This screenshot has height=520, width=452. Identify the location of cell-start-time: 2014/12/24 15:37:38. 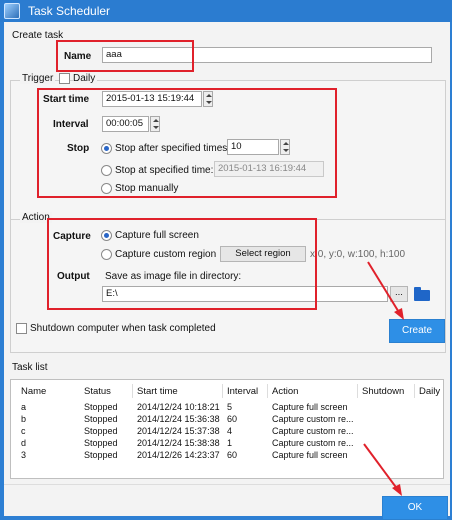
(178, 431).